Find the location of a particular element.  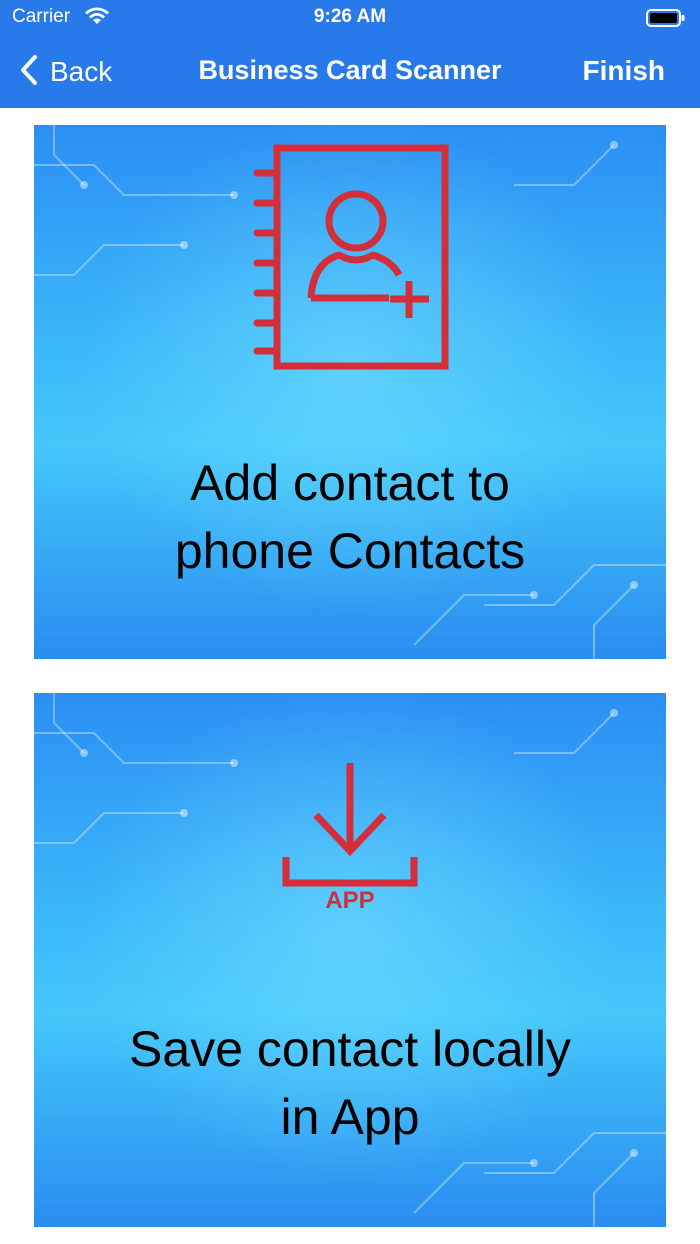

card-label-line1: Save contact locally is located at coordinates (350, 1049).